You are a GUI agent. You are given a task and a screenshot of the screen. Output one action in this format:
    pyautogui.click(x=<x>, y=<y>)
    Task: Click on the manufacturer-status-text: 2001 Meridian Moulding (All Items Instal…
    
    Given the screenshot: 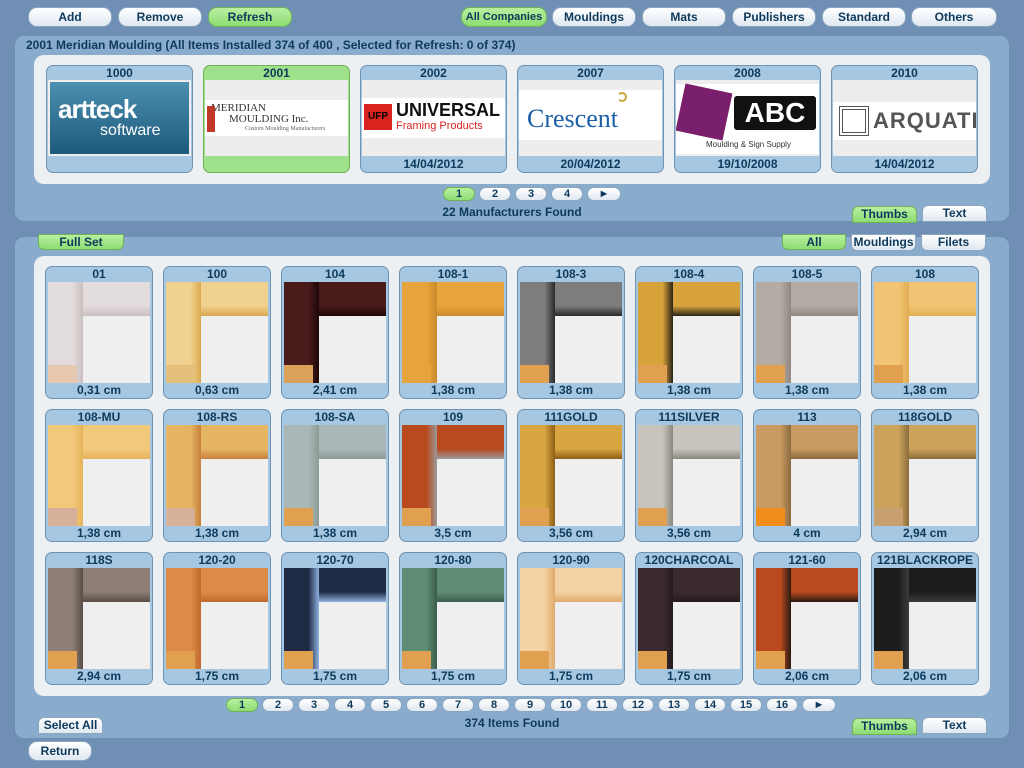 What is the action you would take?
    pyautogui.click(x=271, y=45)
    